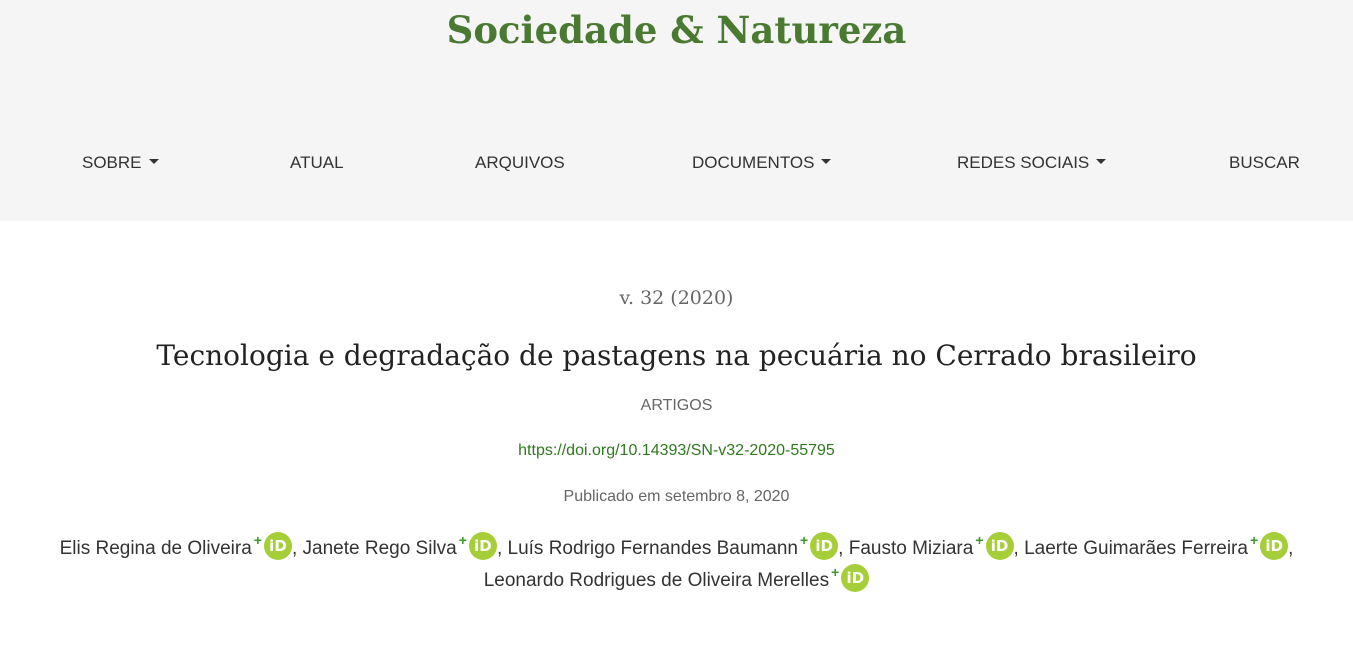  I want to click on author-name: Elis Regina de Oliveira, so click(155, 548).